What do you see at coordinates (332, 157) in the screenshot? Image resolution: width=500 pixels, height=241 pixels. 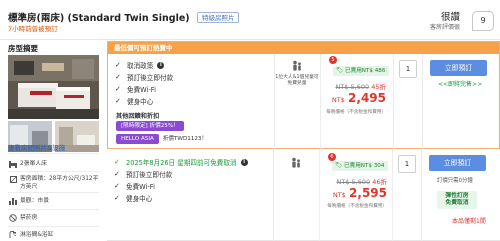 I see `discount-count-badge: 6` at bounding box center [332, 157].